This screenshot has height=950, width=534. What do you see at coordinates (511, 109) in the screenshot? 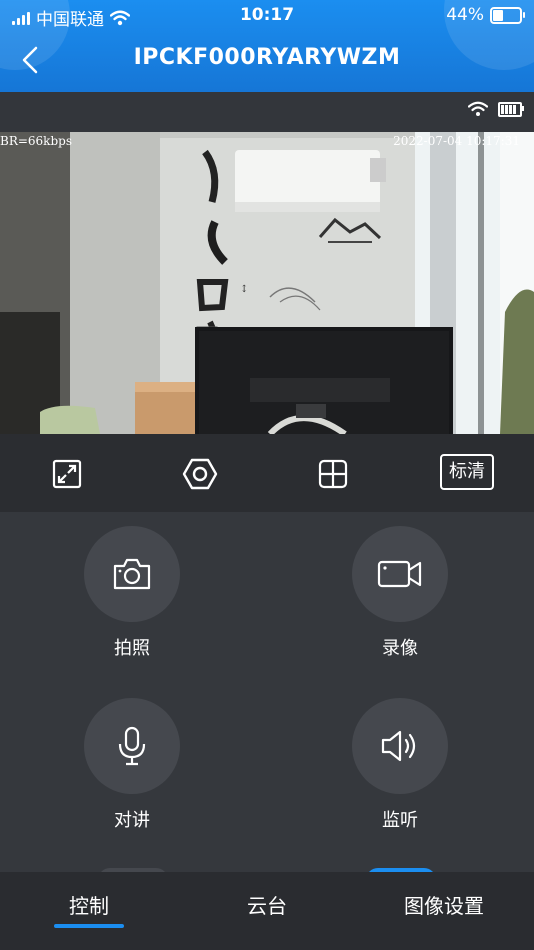
I see `camera-battery-icon` at bounding box center [511, 109].